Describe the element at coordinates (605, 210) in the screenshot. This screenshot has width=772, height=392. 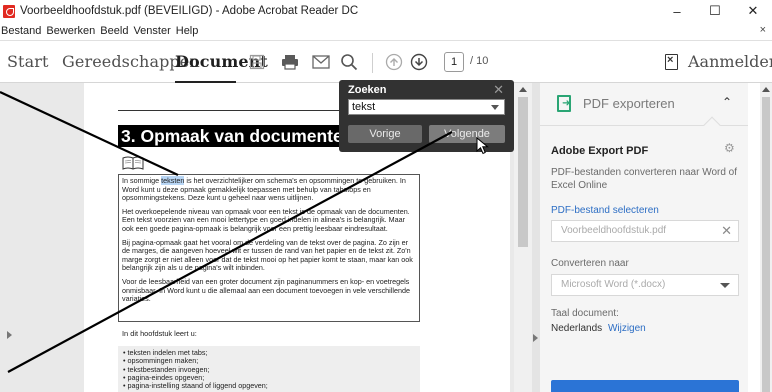
I see `select-pdf-link: PDF-bestand selecteren` at that location.